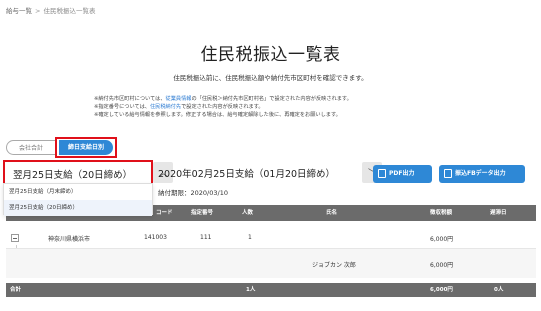  I want to click on table-sub-row: ジョブカン 次郎 6,000円, so click(271, 263).